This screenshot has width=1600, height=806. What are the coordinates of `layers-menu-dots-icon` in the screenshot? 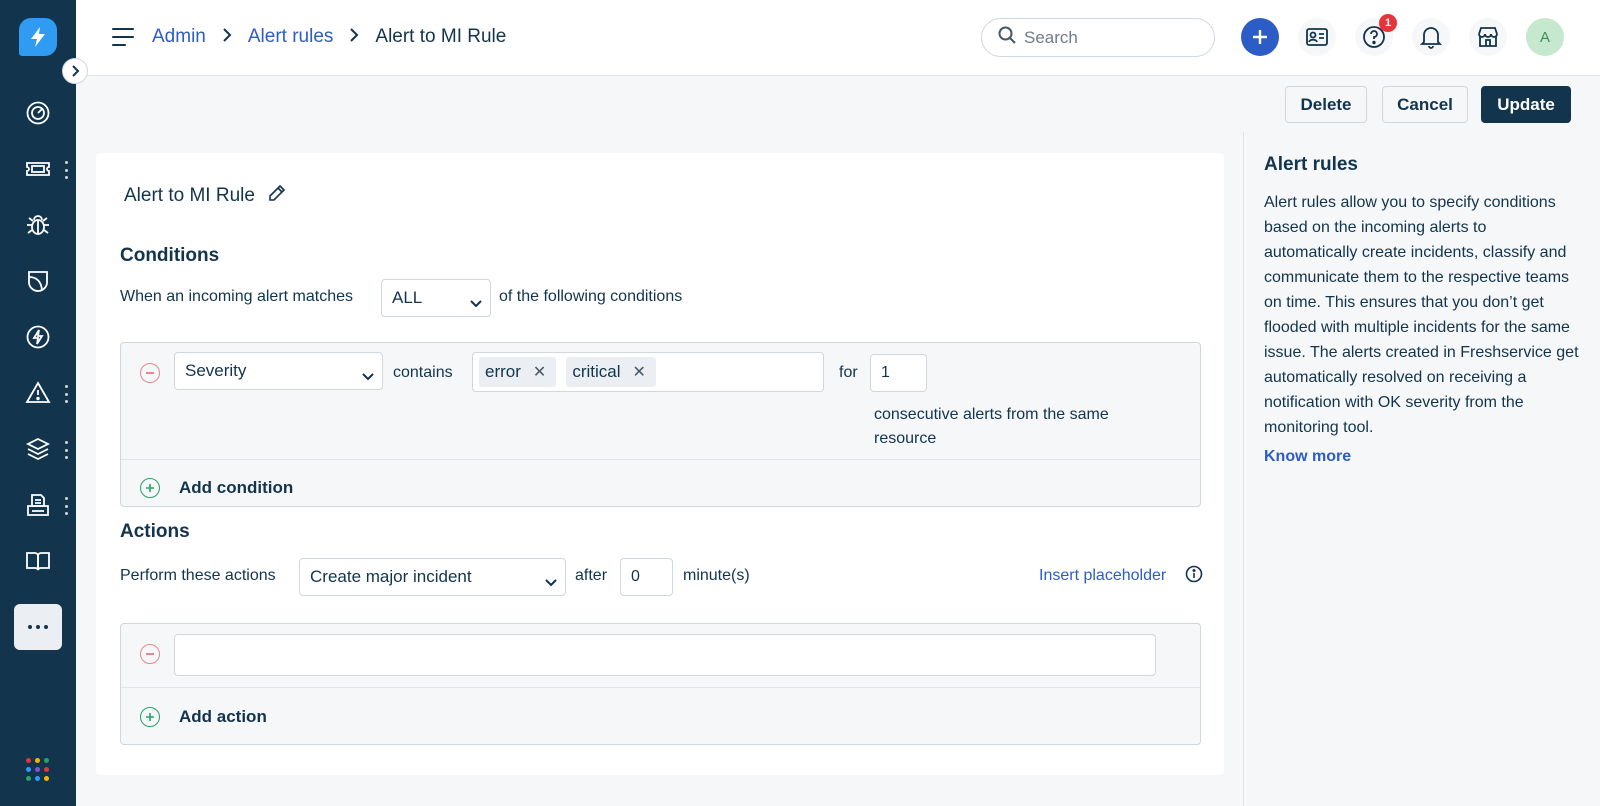 It's located at (66, 450).